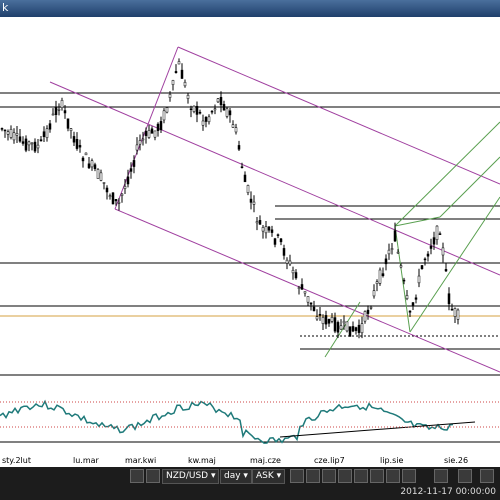  What do you see at coordinates (297, 476) in the screenshot?
I see `candle-icon` at bounding box center [297, 476].